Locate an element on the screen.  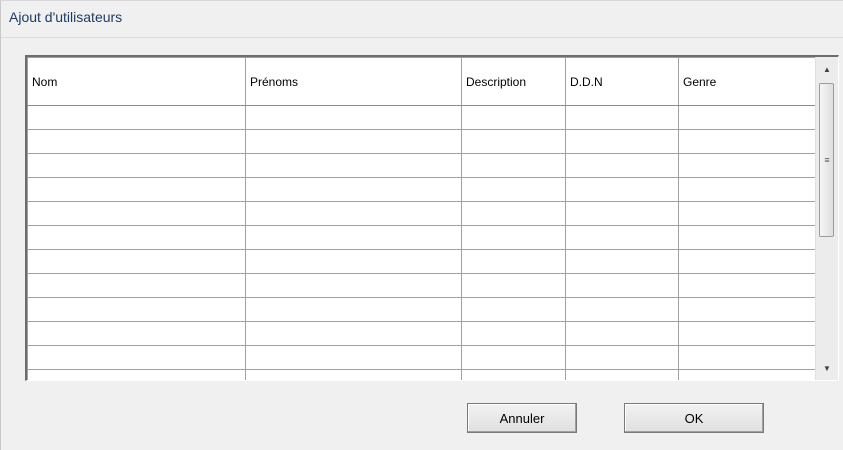
column-header-description: Description is located at coordinates (513, 81).